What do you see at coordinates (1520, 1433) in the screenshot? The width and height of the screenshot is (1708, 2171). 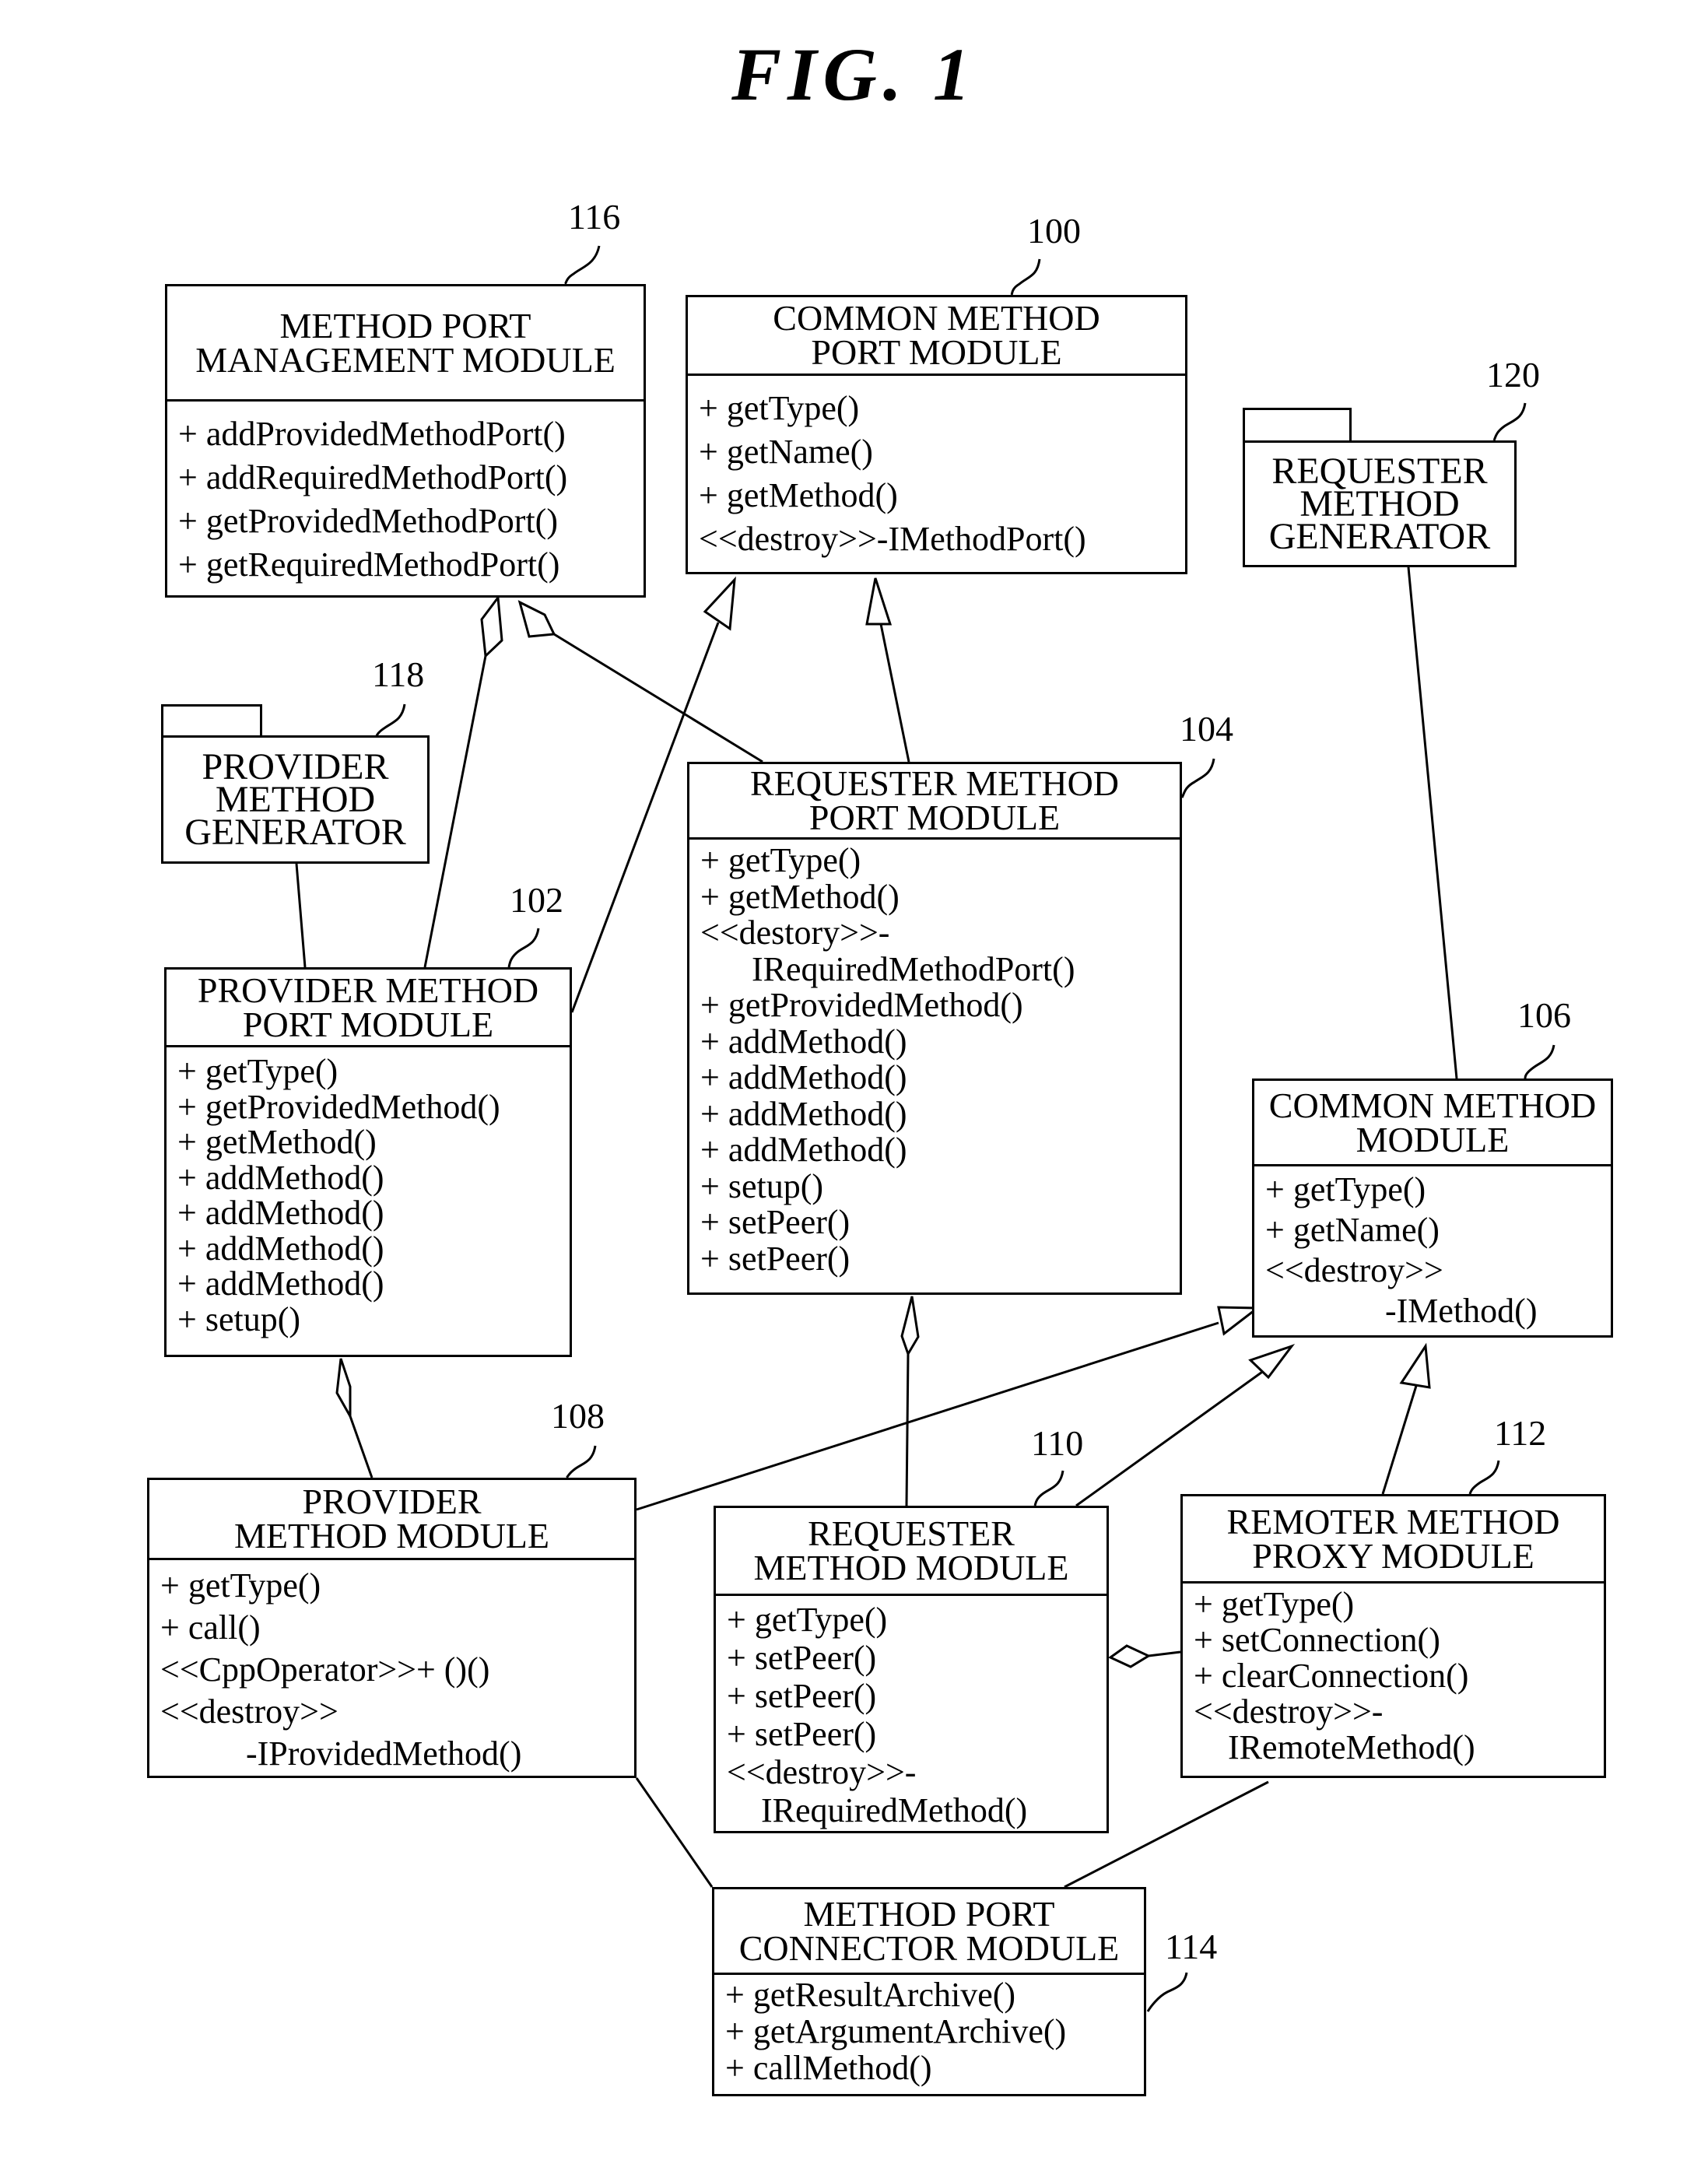 I see `ref-112: 112` at bounding box center [1520, 1433].